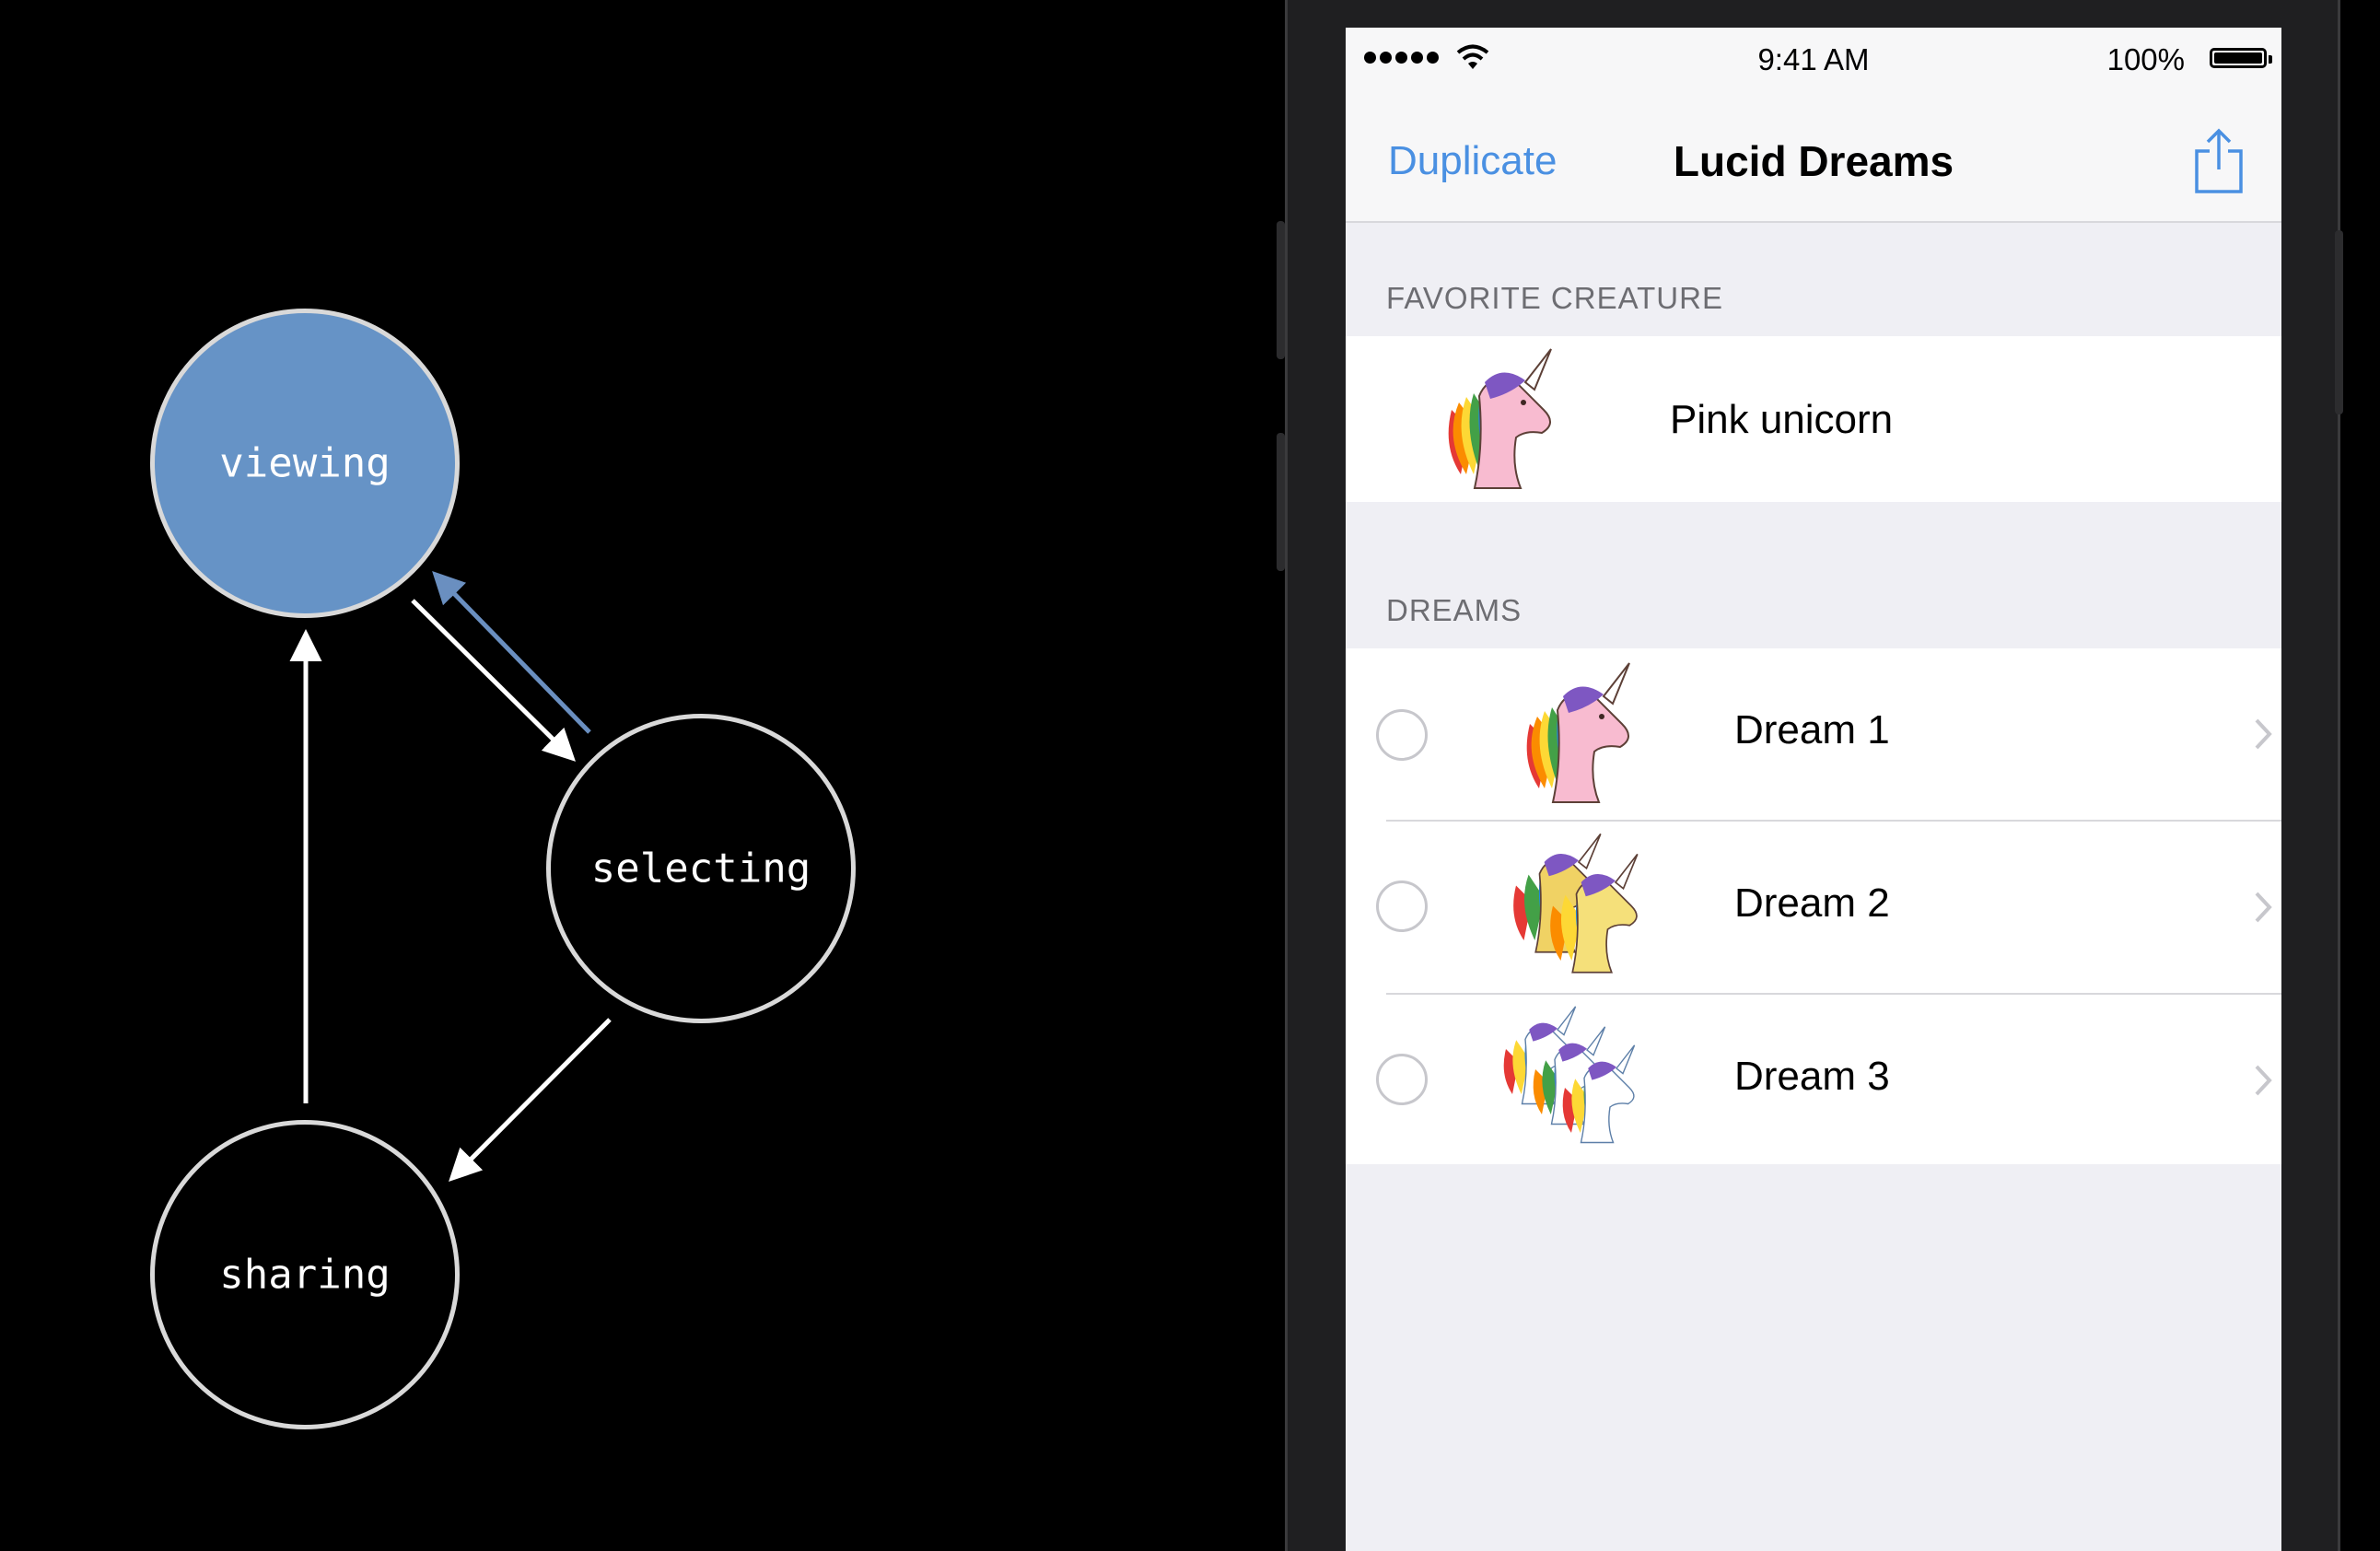  I want to click on volume-down-button, so click(1281, 502).